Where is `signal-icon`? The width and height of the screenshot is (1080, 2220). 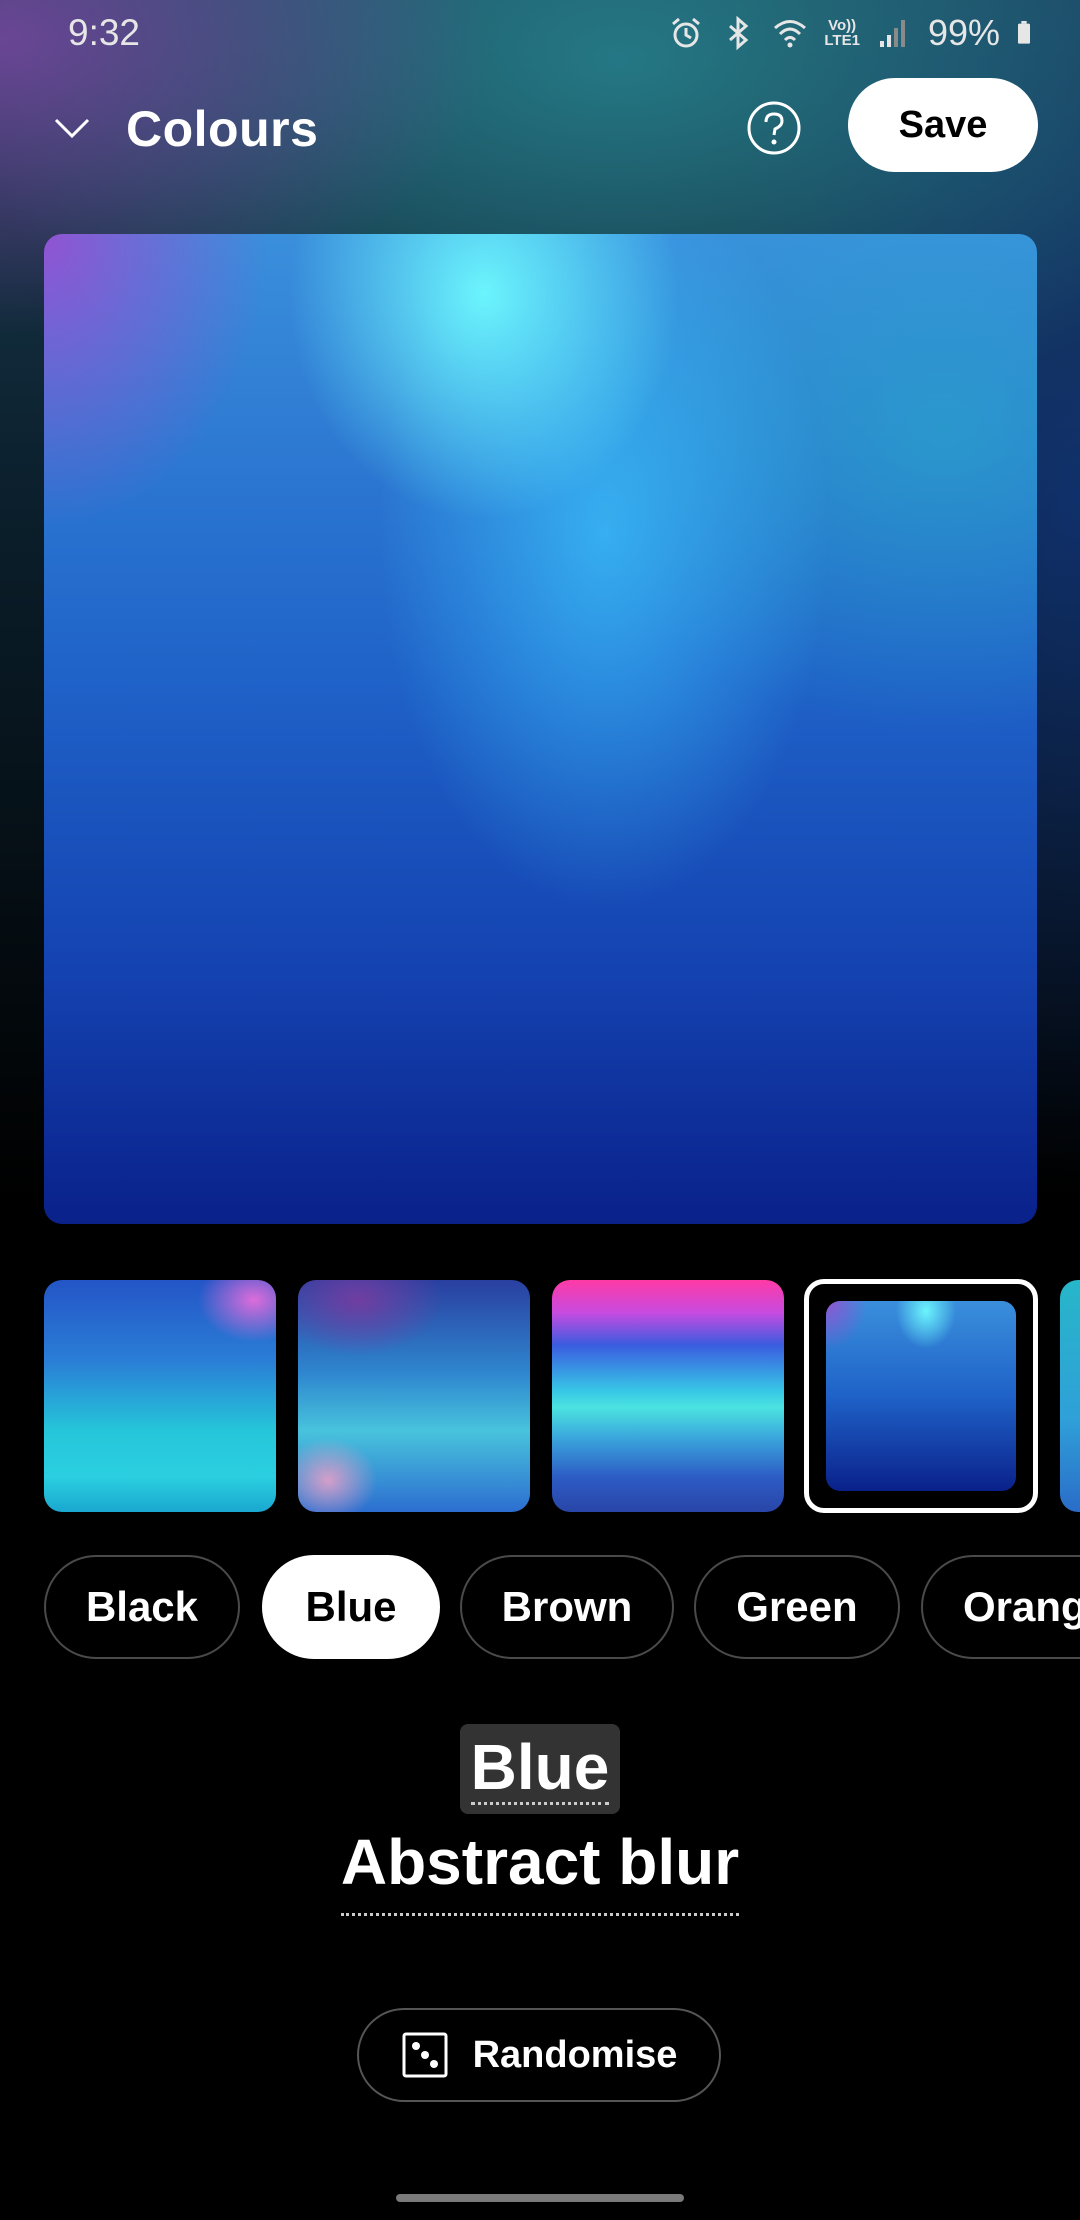
signal-icon is located at coordinates (892, 33).